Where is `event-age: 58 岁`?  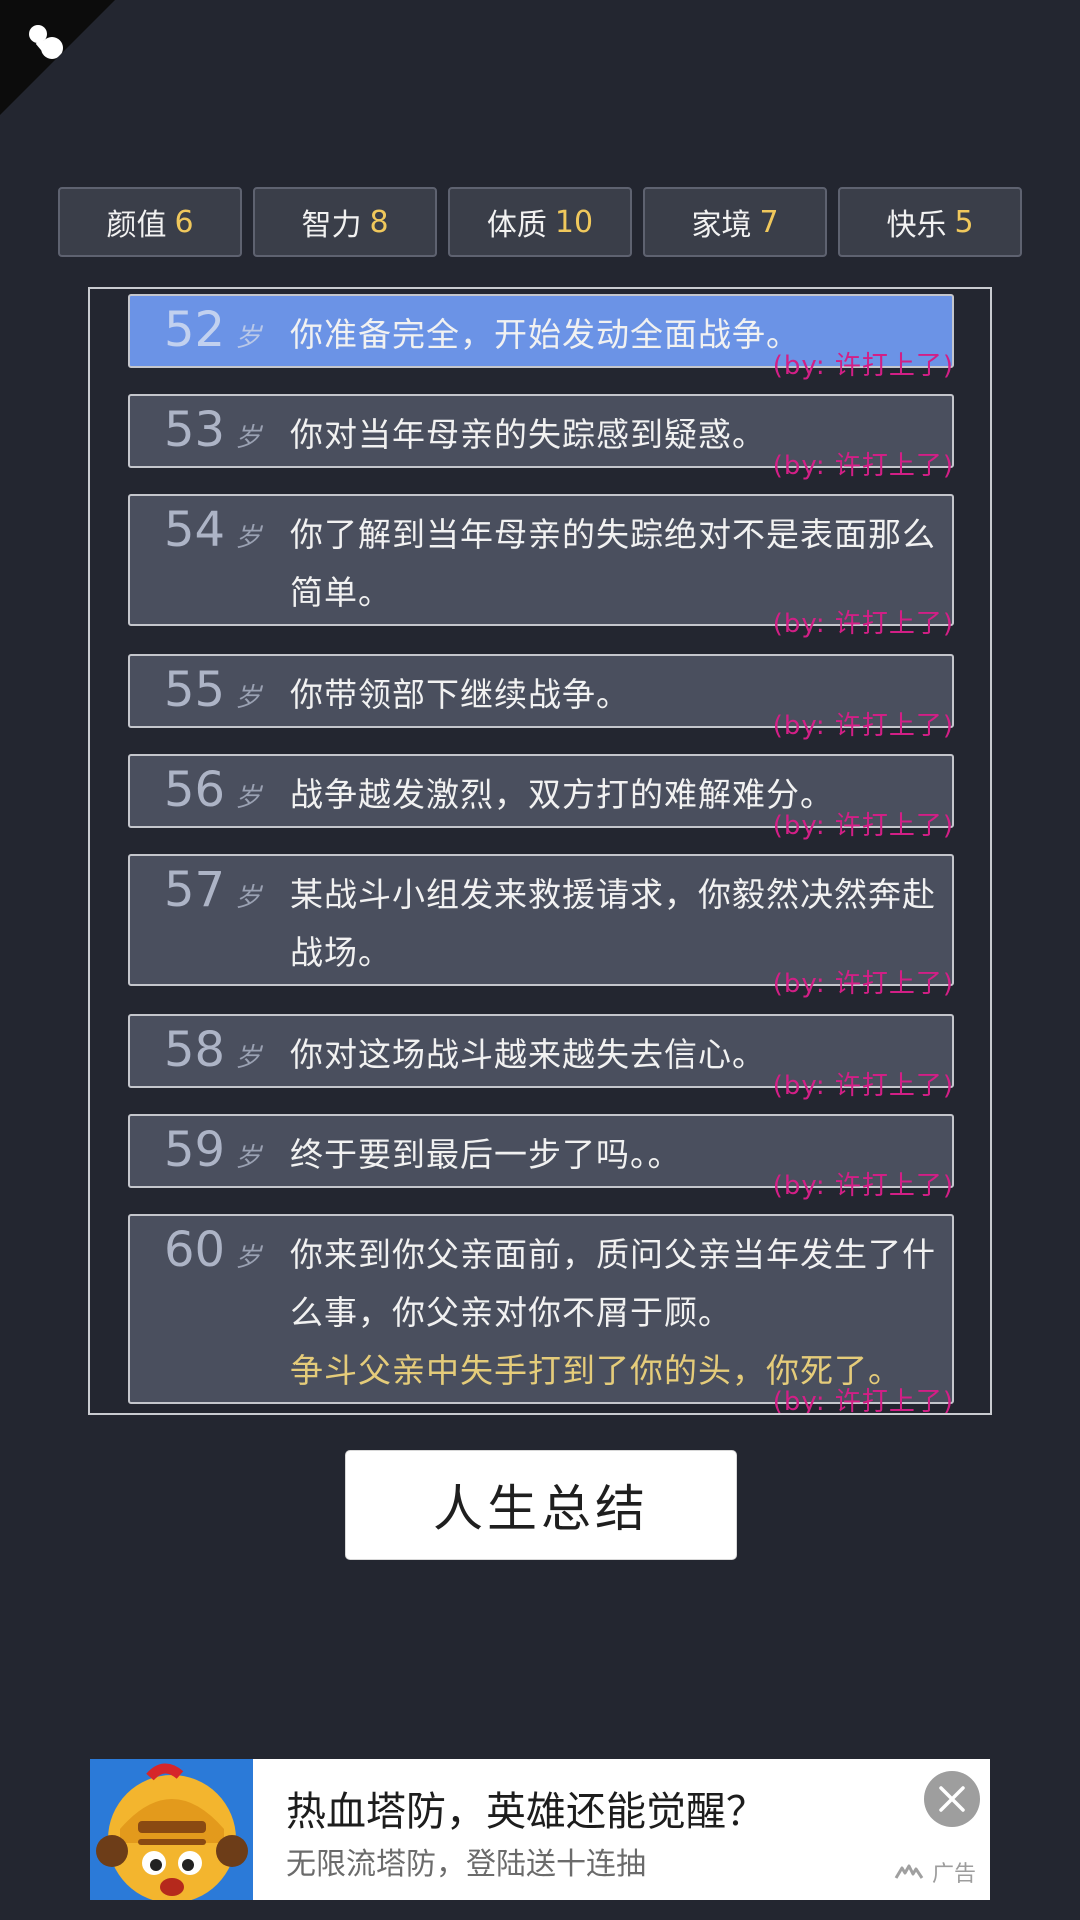
event-age: 58 岁 is located at coordinates (212, 1050).